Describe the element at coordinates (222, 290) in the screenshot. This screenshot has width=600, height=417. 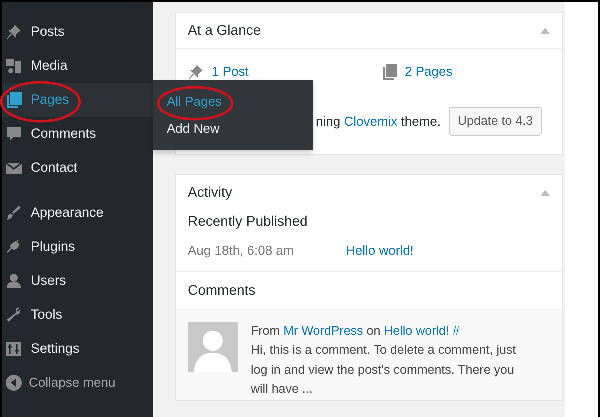
I see `section-heading: Comments` at that location.